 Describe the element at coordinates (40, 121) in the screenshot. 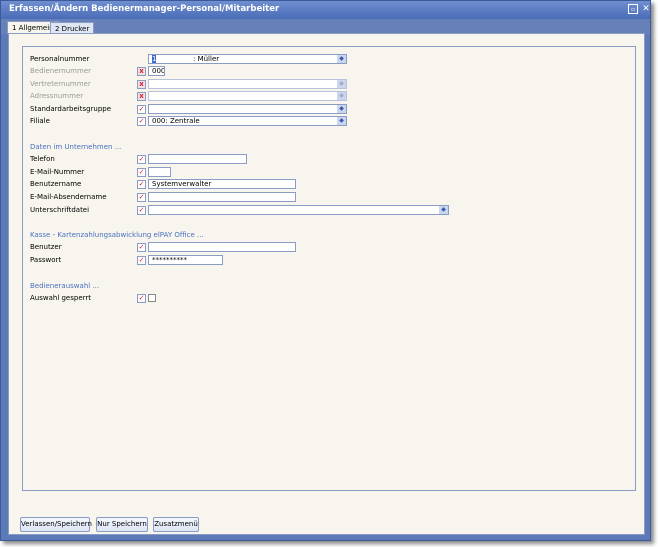

I see `label-filiale: Filiale` at that location.